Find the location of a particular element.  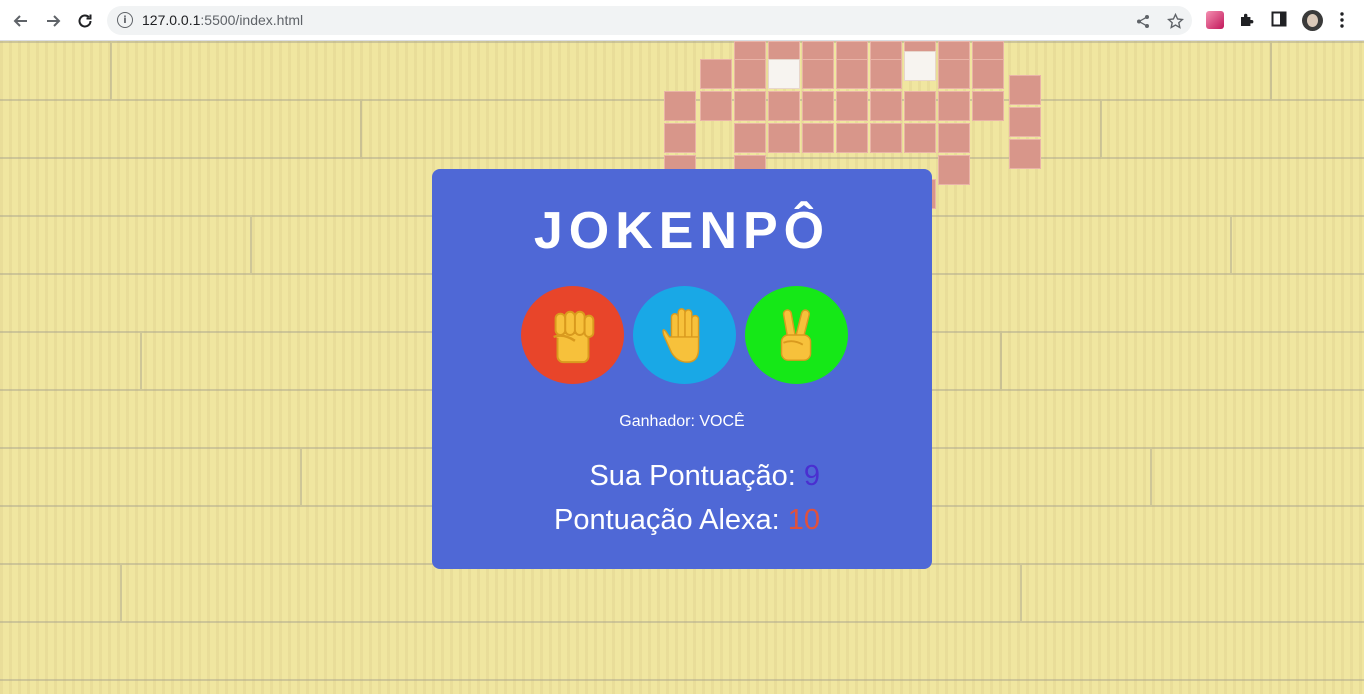

alexa-score-label: Pontuação Alexa: is located at coordinates (667, 520).